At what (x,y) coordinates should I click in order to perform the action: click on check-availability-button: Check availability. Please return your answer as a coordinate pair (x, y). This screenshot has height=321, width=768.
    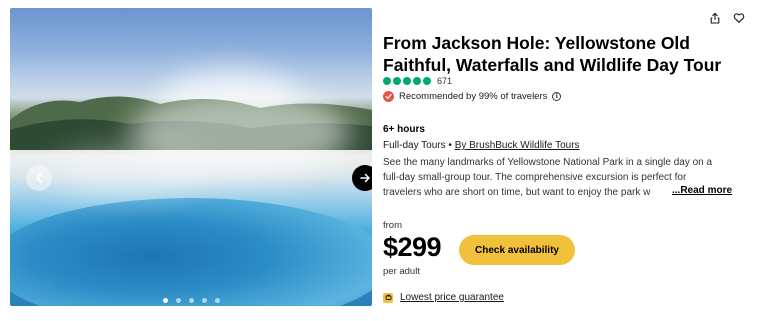
    Looking at the image, I should click on (517, 250).